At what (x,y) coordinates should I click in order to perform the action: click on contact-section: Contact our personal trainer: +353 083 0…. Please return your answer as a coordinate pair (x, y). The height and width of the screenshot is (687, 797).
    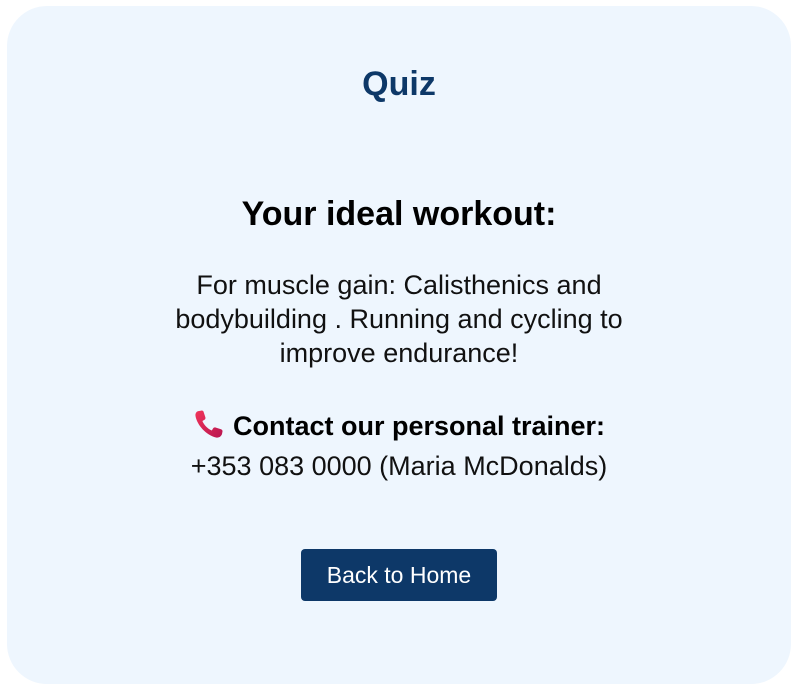
    Looking at the image, I should click on (399, 446).